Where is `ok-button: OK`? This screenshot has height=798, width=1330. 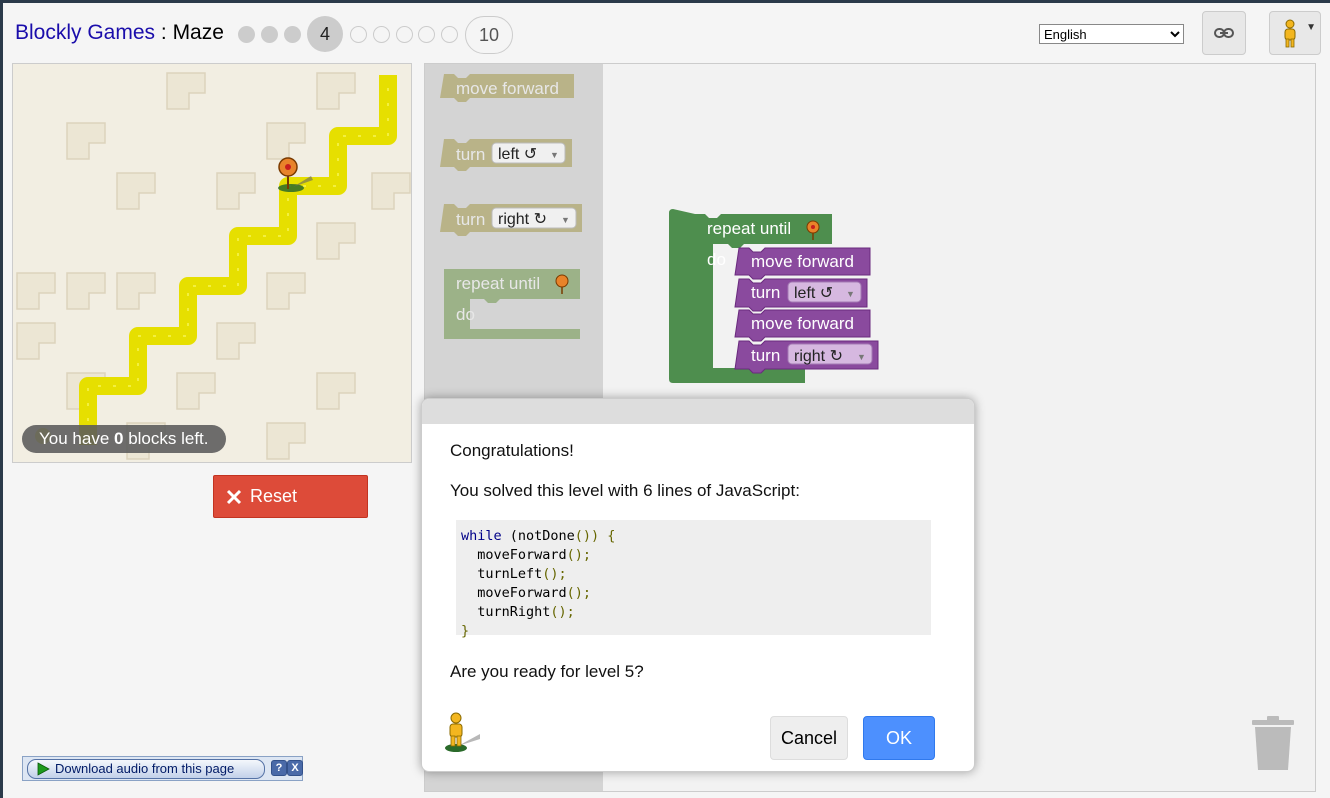 ok-button: OK is located at coordinates (899, 738).